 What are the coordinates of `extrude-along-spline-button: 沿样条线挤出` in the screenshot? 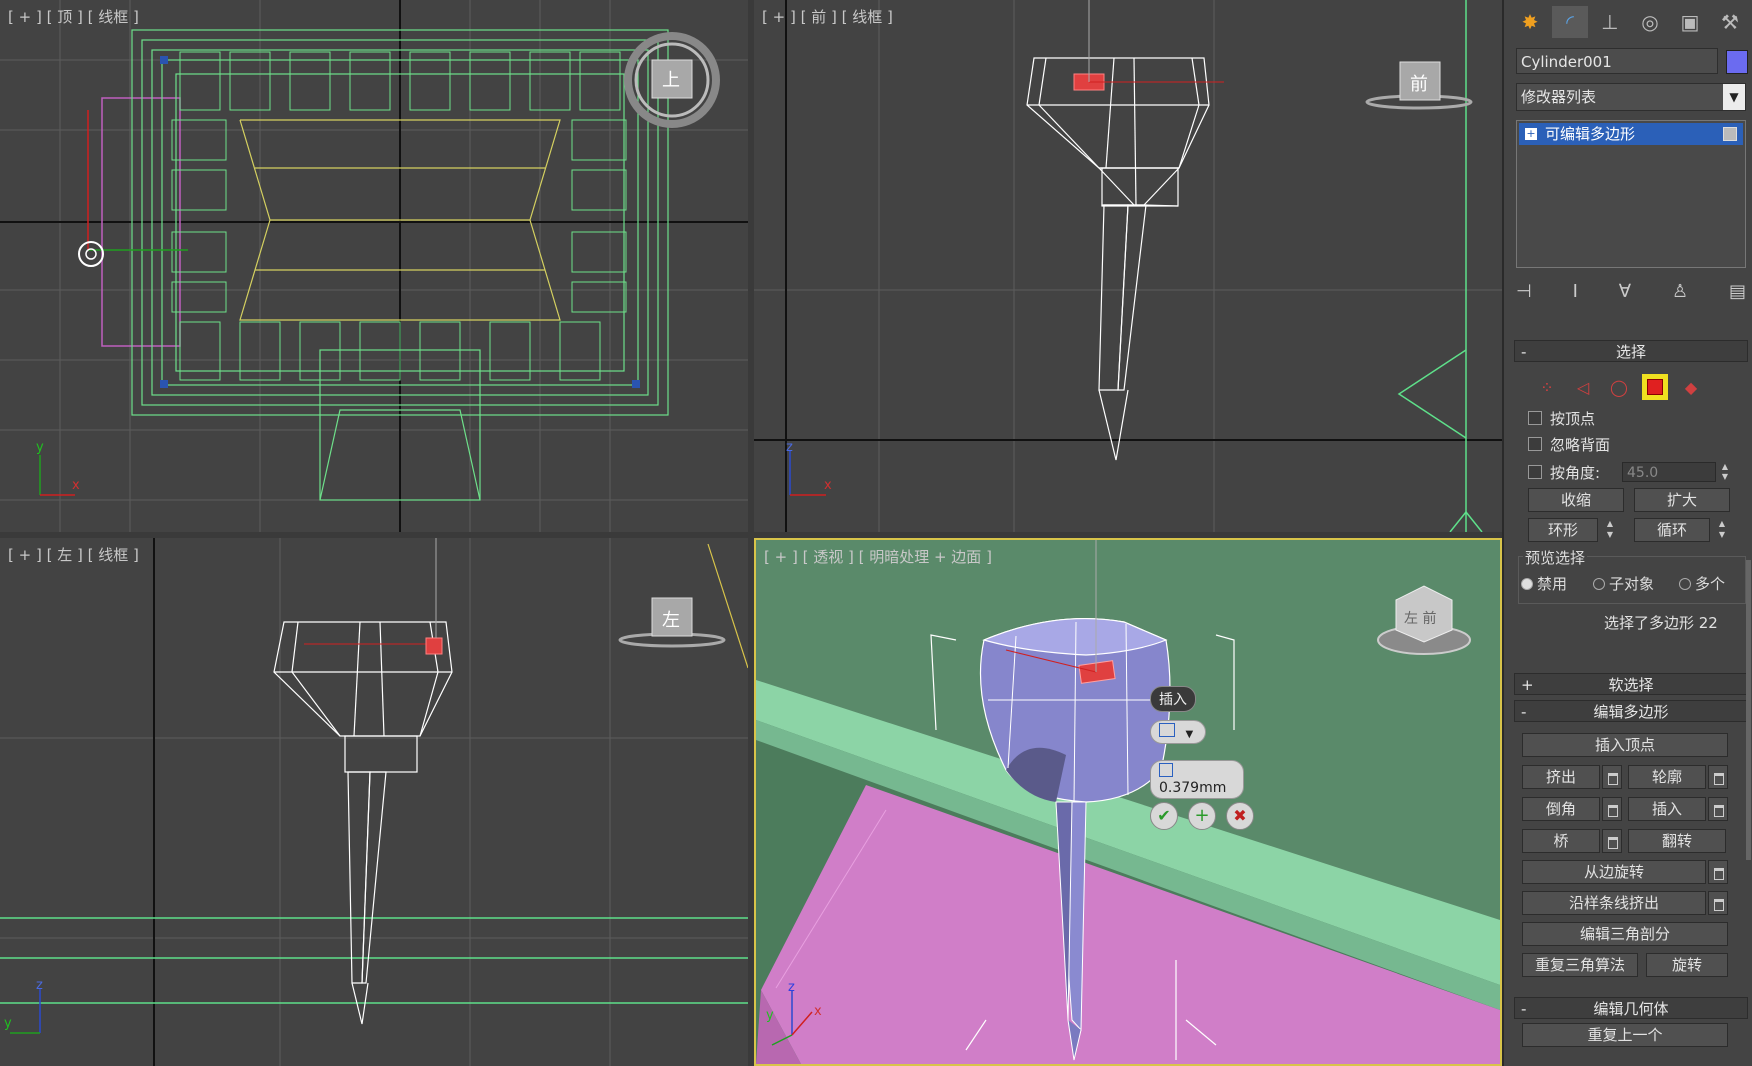 It's located at (1614, 903).